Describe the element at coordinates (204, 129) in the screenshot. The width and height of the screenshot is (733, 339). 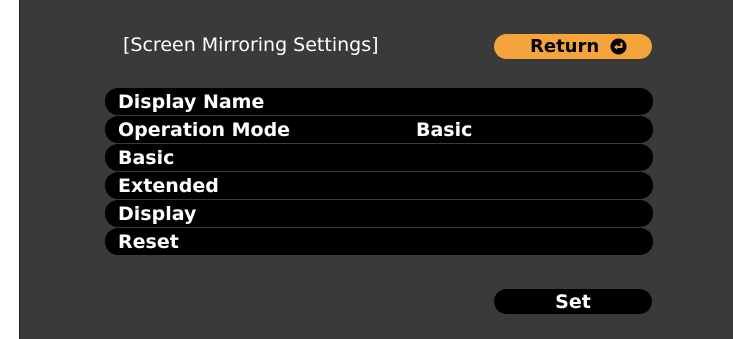
I see `menu-item-label: Operation Mode` at that location.